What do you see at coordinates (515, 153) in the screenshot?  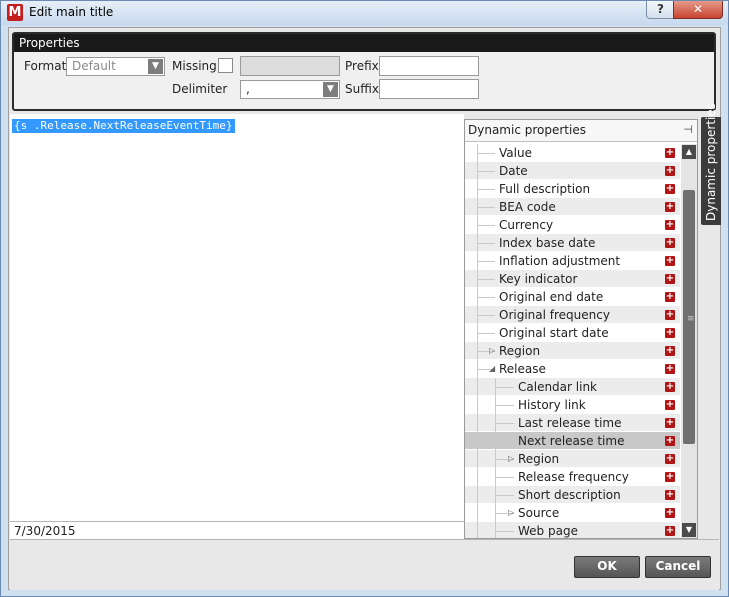 I see `tree-item-label: Value` at bounding box center [515, 153].